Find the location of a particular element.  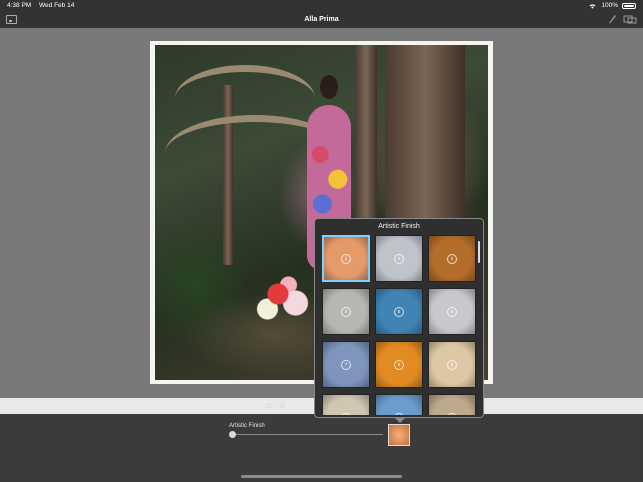

finish-swatch: 2 is located at coordinates (399, 258).